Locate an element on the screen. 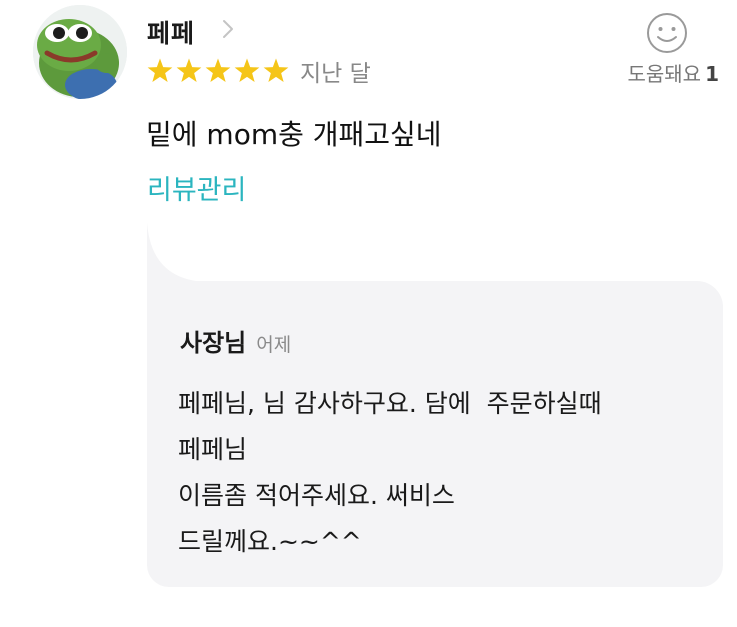  reply-line: 드릴께요.~~^^ is located at coordinates (270, 541).